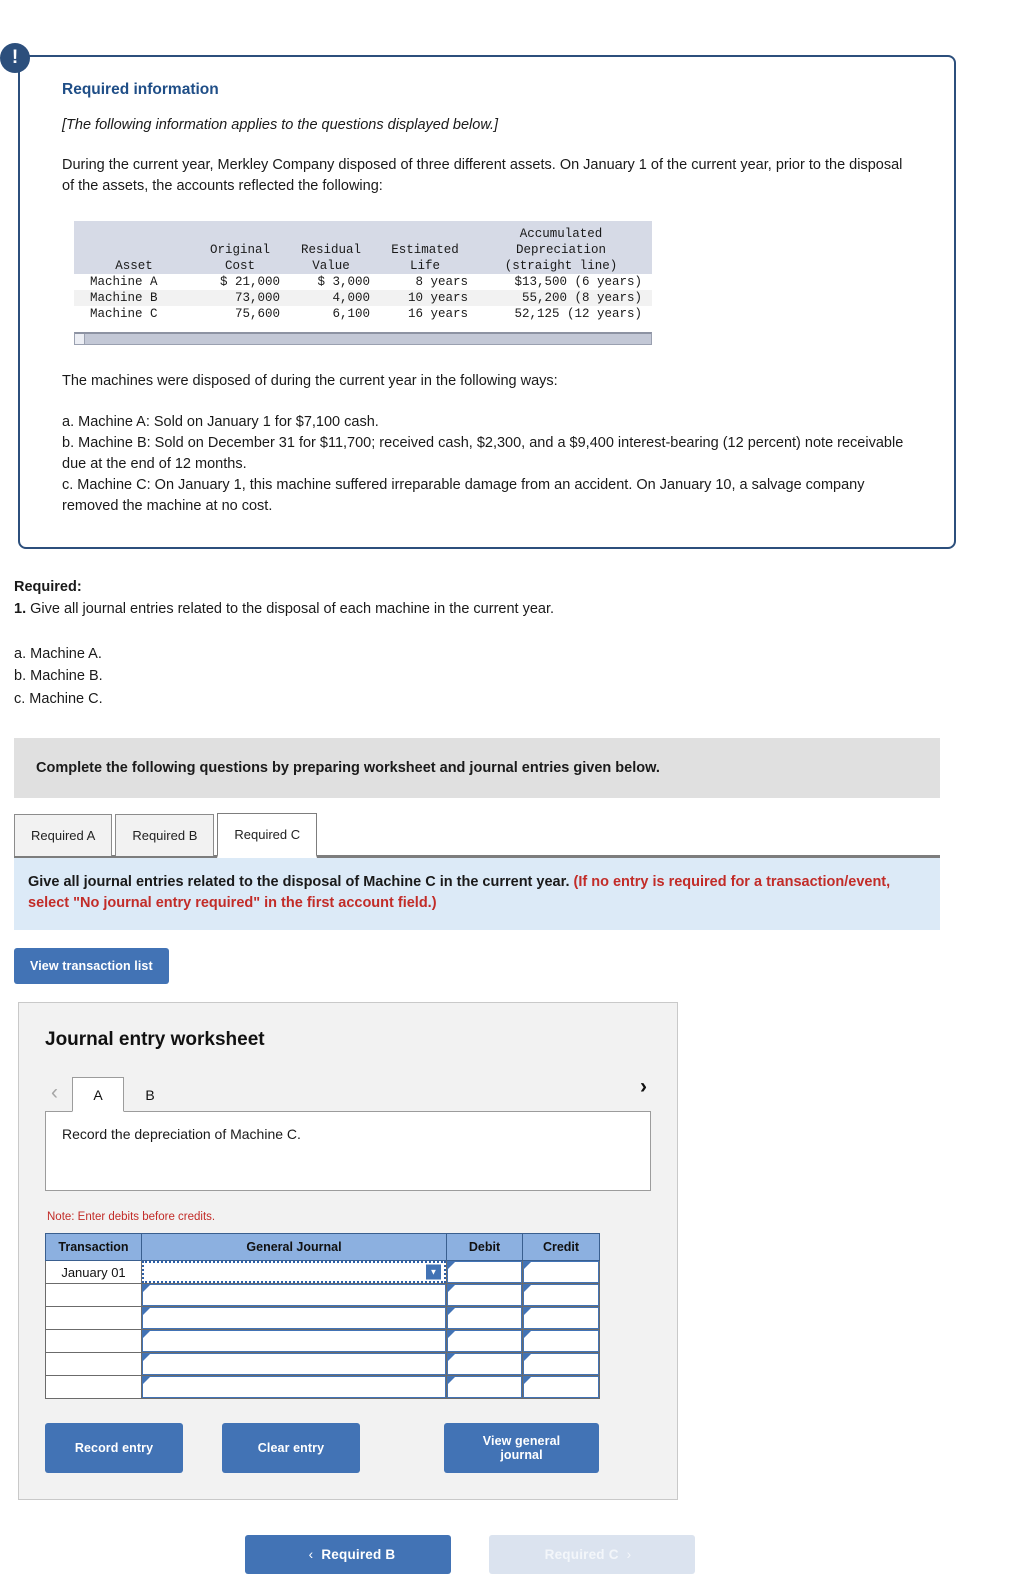 The width and height of the screenshot is (1028, 1596). I want to click on required-item-number: 1., so click(20, 608).